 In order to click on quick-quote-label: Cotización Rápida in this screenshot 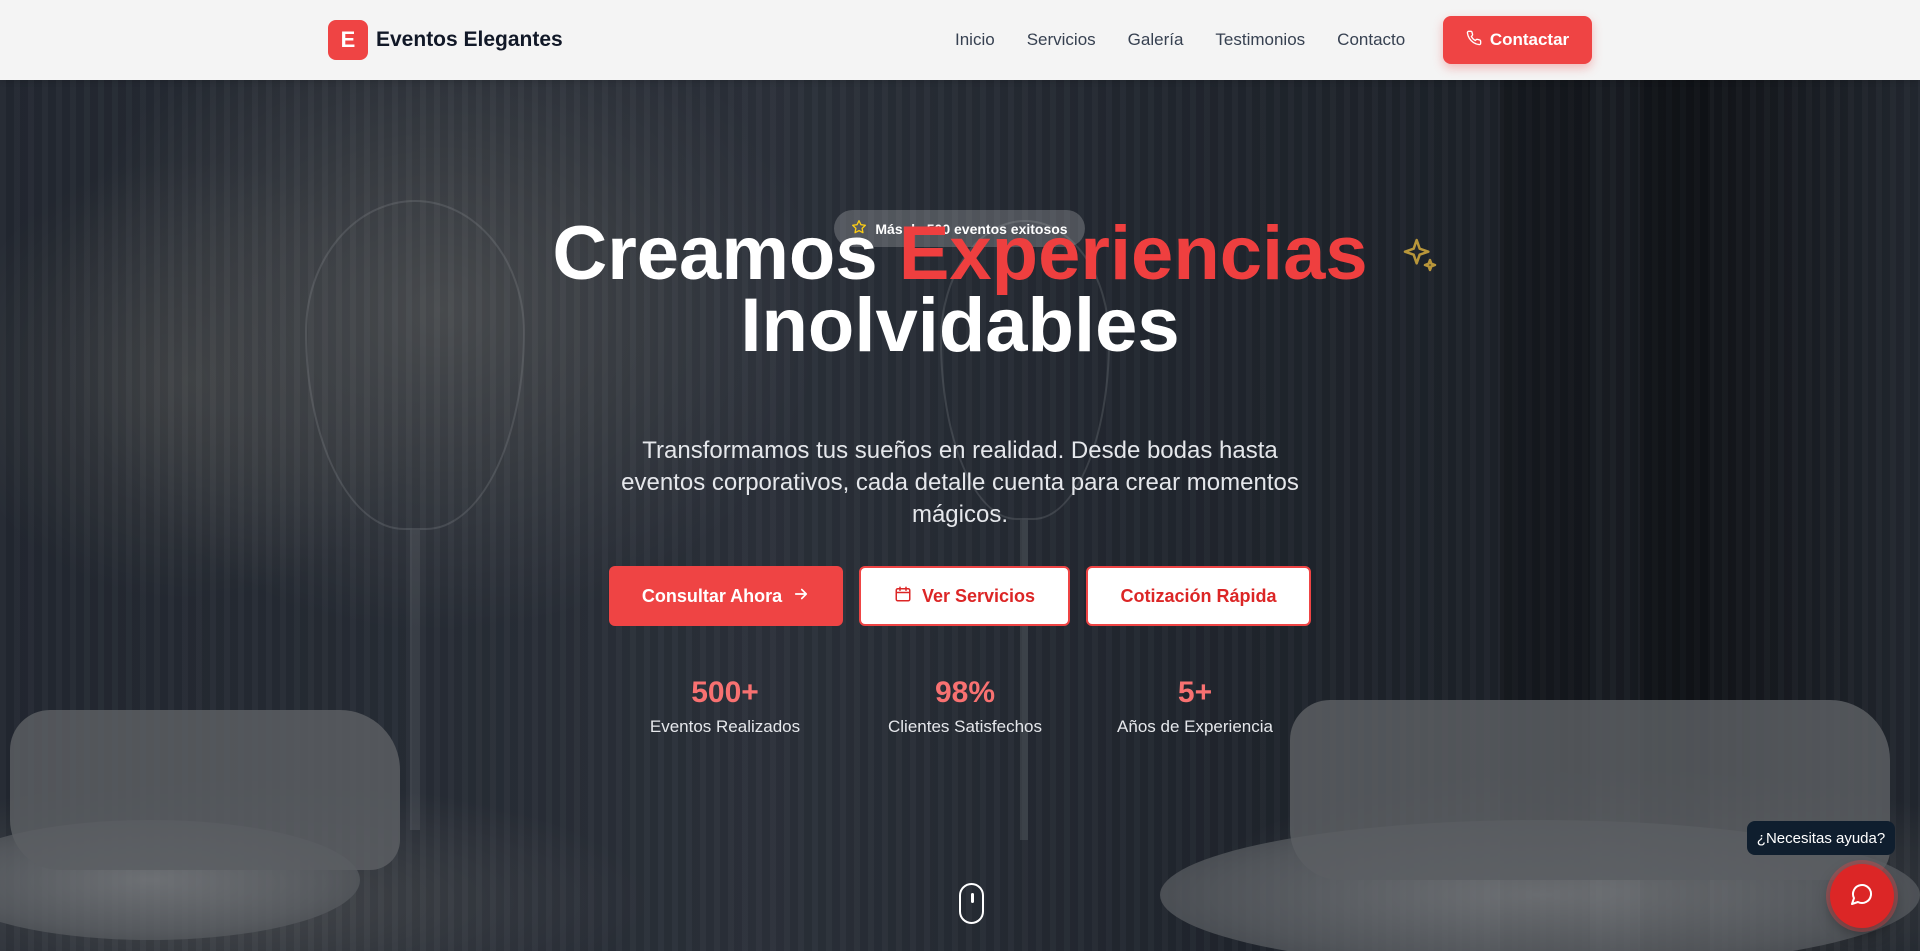, I will do `click(1198, 595)`.